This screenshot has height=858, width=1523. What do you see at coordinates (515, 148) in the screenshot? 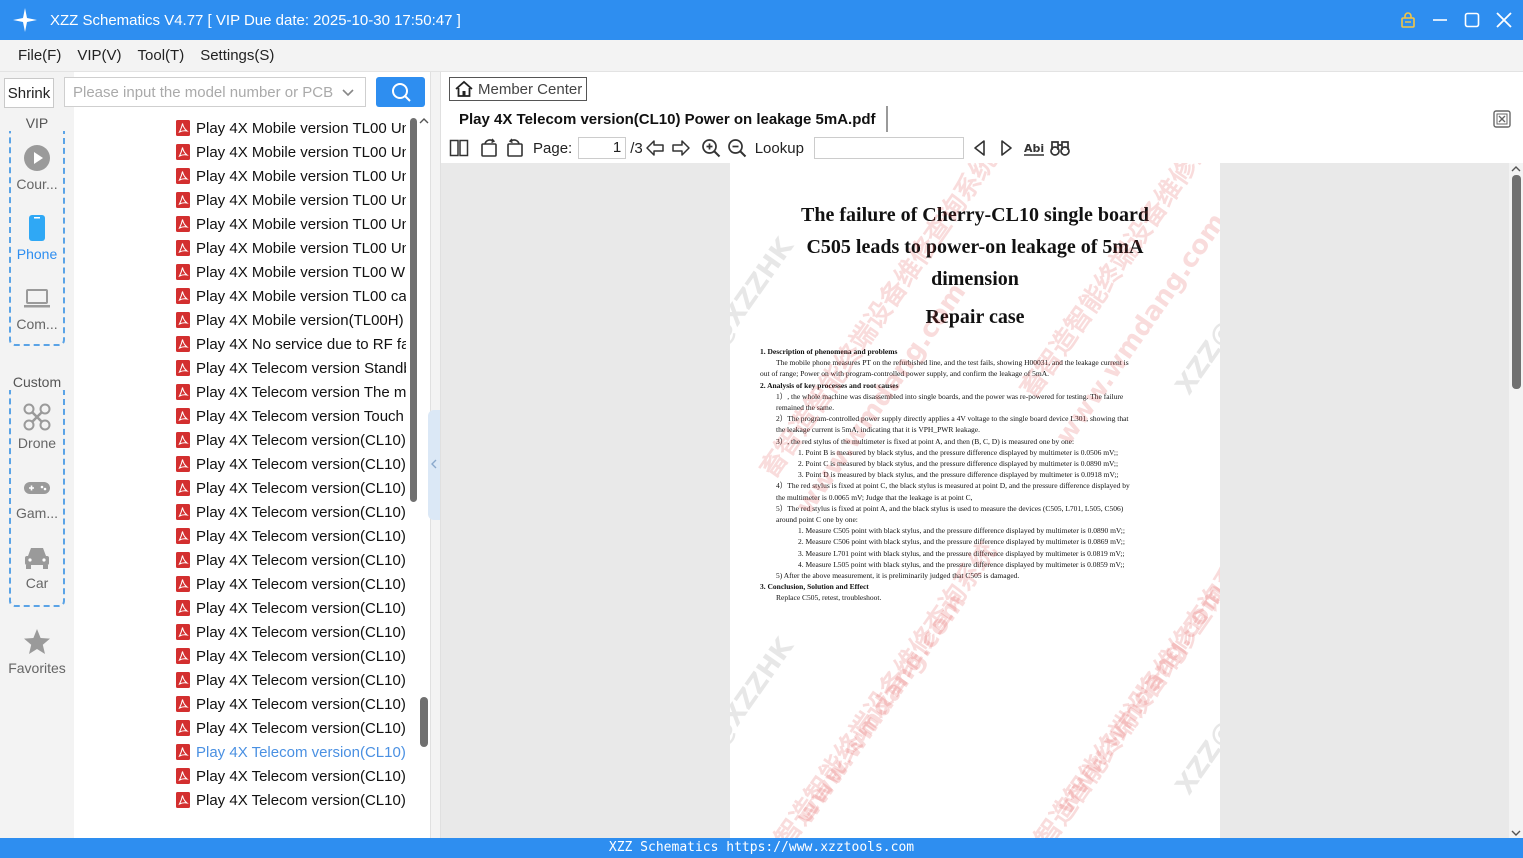
I see `rotate-right-icon` at bounding box center [515, 148].